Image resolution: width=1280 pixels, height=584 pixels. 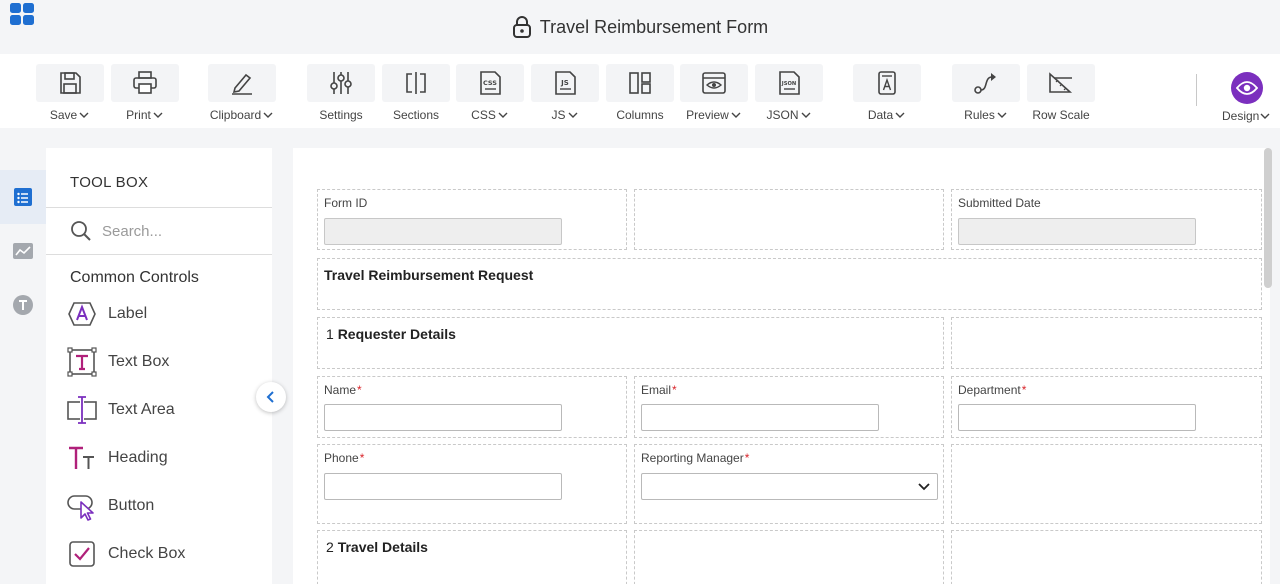 I want to click on submitted-date-input, so click(x=1077, y=231).